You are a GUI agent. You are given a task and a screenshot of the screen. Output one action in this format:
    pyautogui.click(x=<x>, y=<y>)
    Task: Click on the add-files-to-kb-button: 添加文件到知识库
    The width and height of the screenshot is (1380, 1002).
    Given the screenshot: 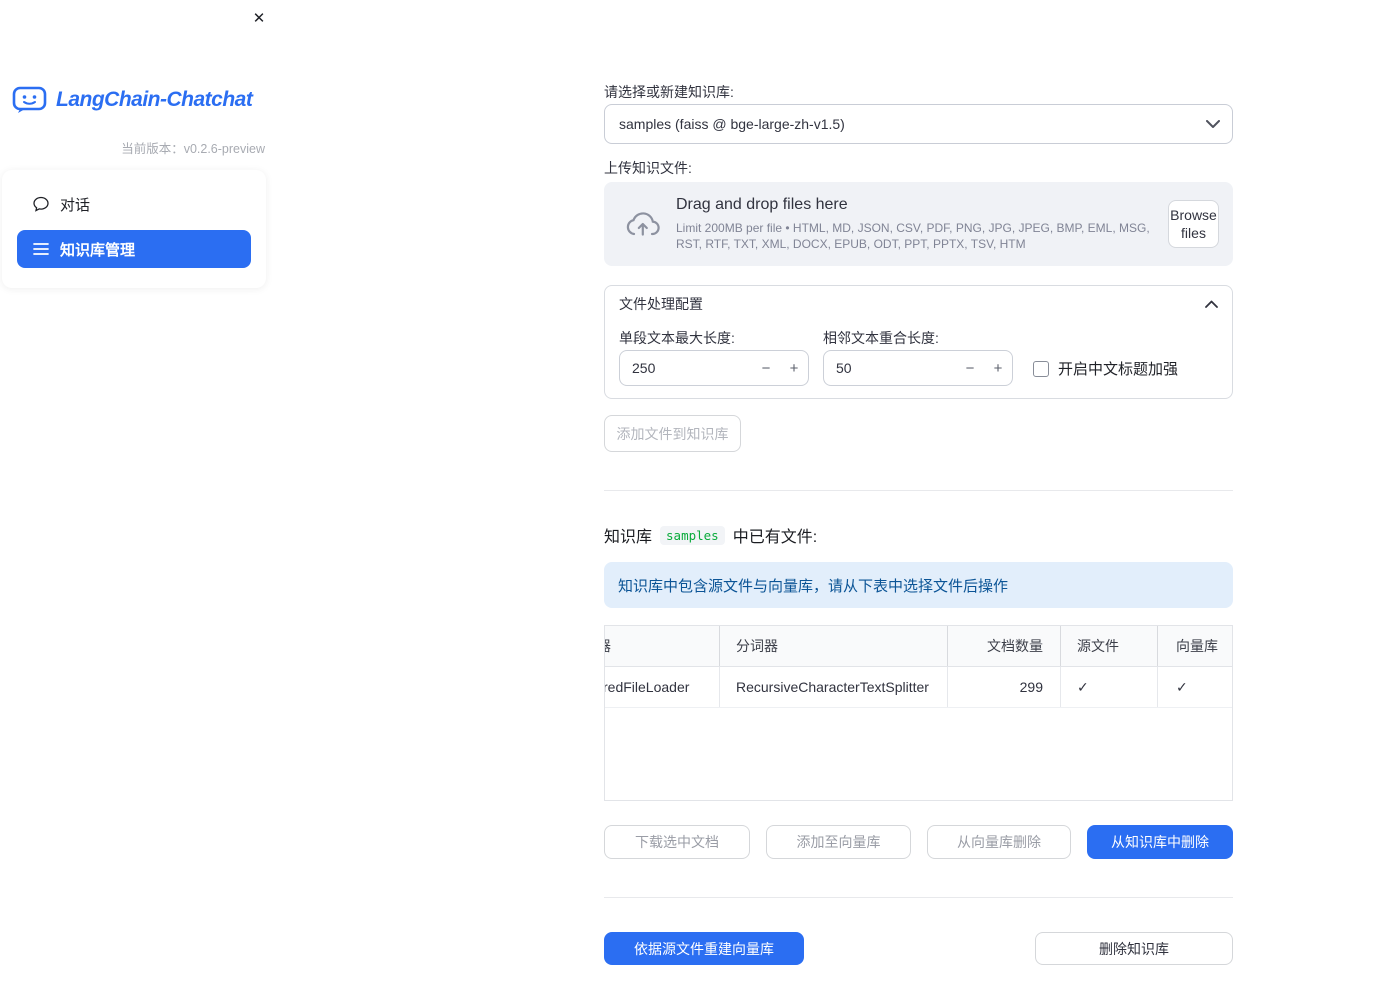 What is the action you would take?
    pyautogui.click(x=672, y=433)
    